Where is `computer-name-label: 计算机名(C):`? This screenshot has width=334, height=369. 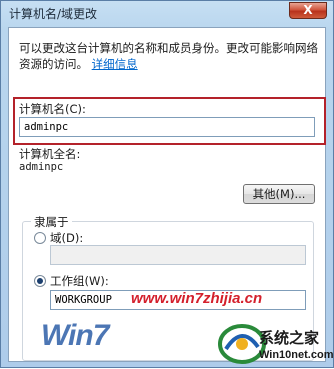 computer-name-label: 计算机名(C): is located at coordinates (52, 109).